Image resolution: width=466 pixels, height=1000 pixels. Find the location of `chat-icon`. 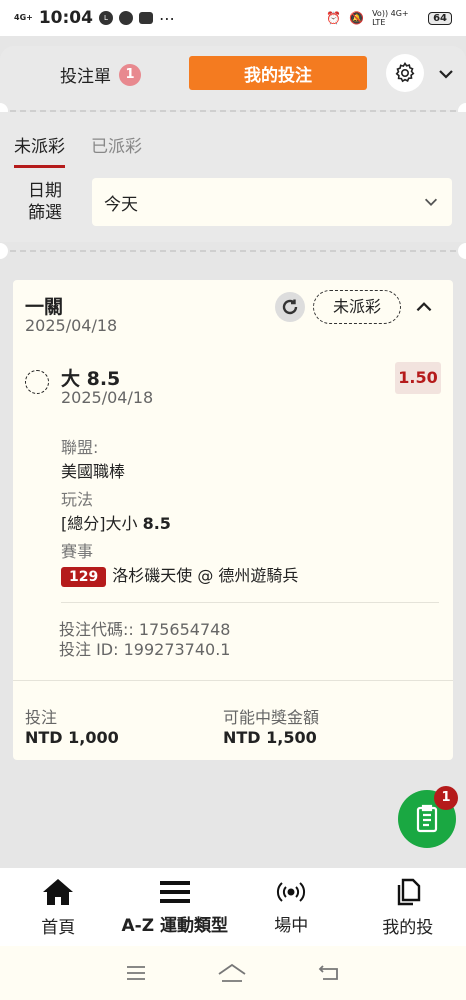

chat-icon is located at coordinates (125, 18).